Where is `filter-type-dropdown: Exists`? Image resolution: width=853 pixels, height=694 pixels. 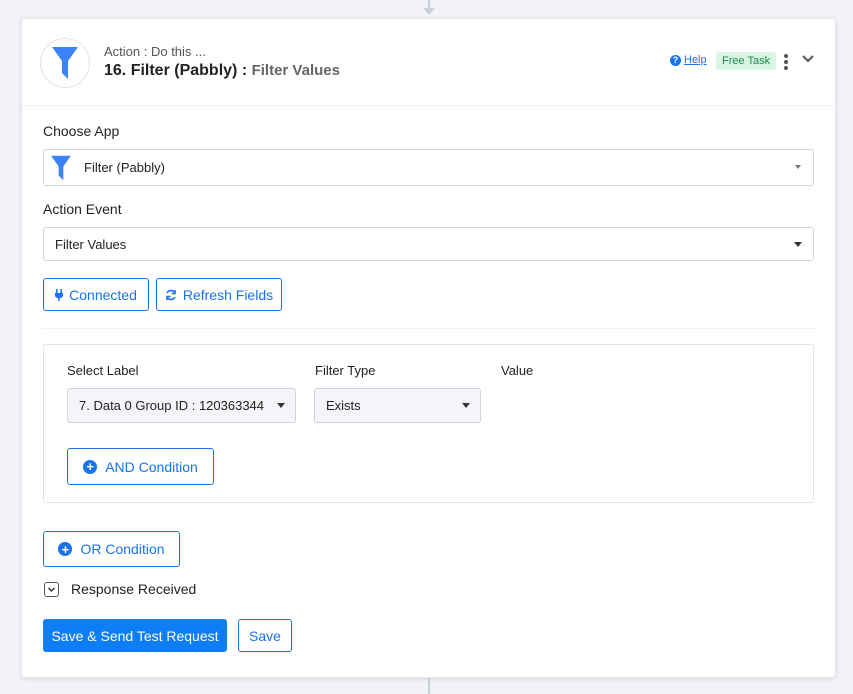 filter-type-dropdown: Exists is located at coordinates (397, 405).